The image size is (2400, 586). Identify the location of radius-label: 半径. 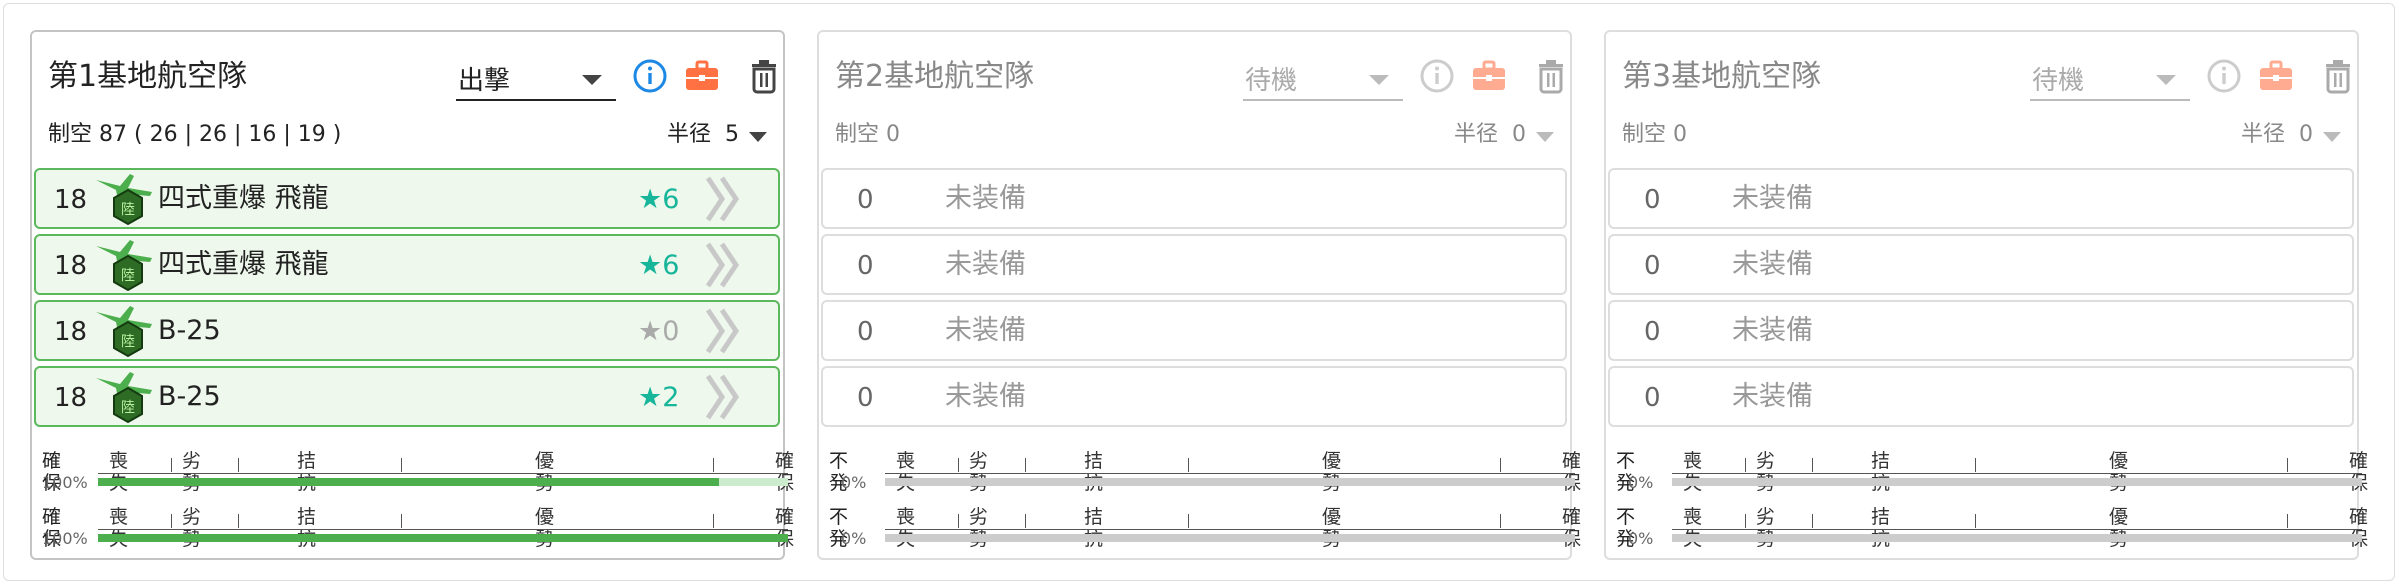
(2262, 134).